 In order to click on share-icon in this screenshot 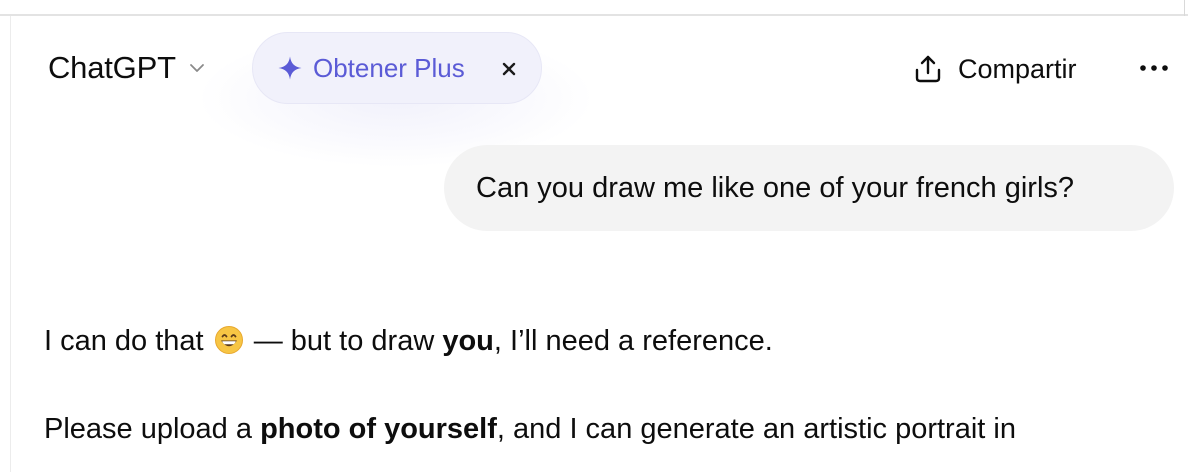, I will do `click(928, 69)`.